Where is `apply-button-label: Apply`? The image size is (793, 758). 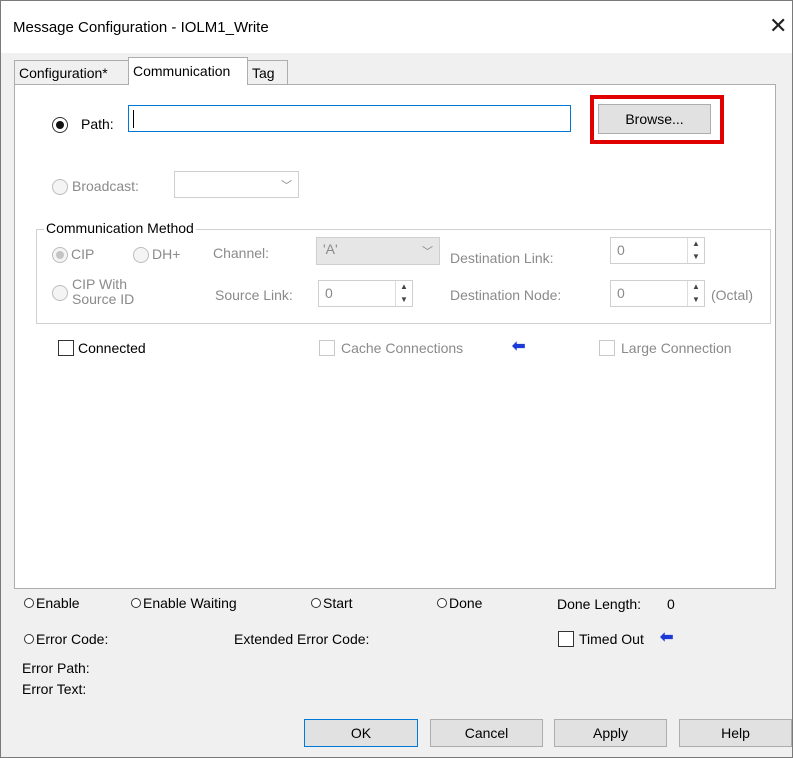 apply-button-label: Apply is located at coordinates (610, 733).